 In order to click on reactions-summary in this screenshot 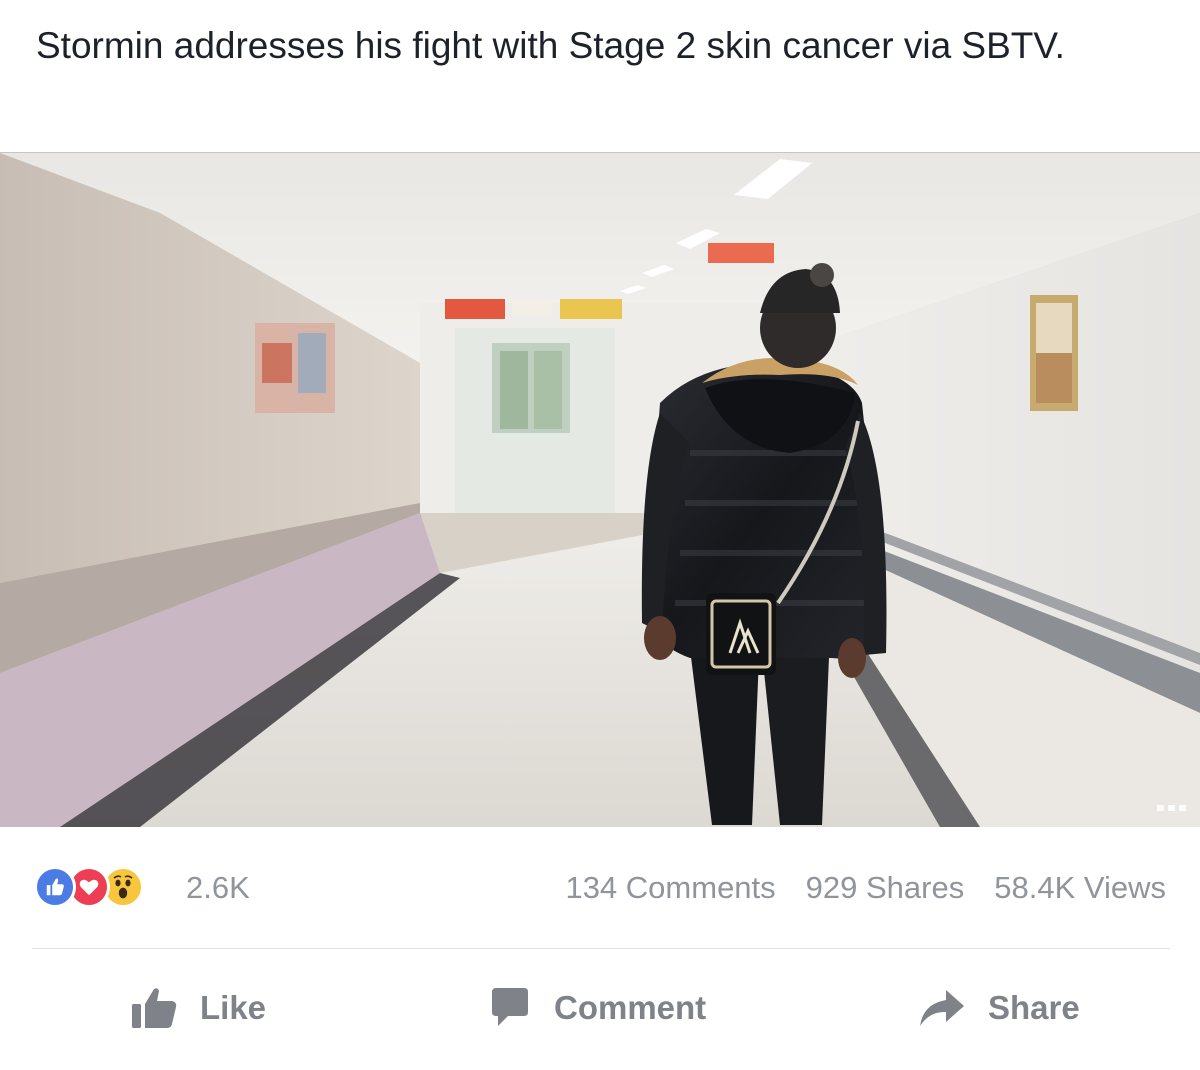, I will do `click(89, 887)`.